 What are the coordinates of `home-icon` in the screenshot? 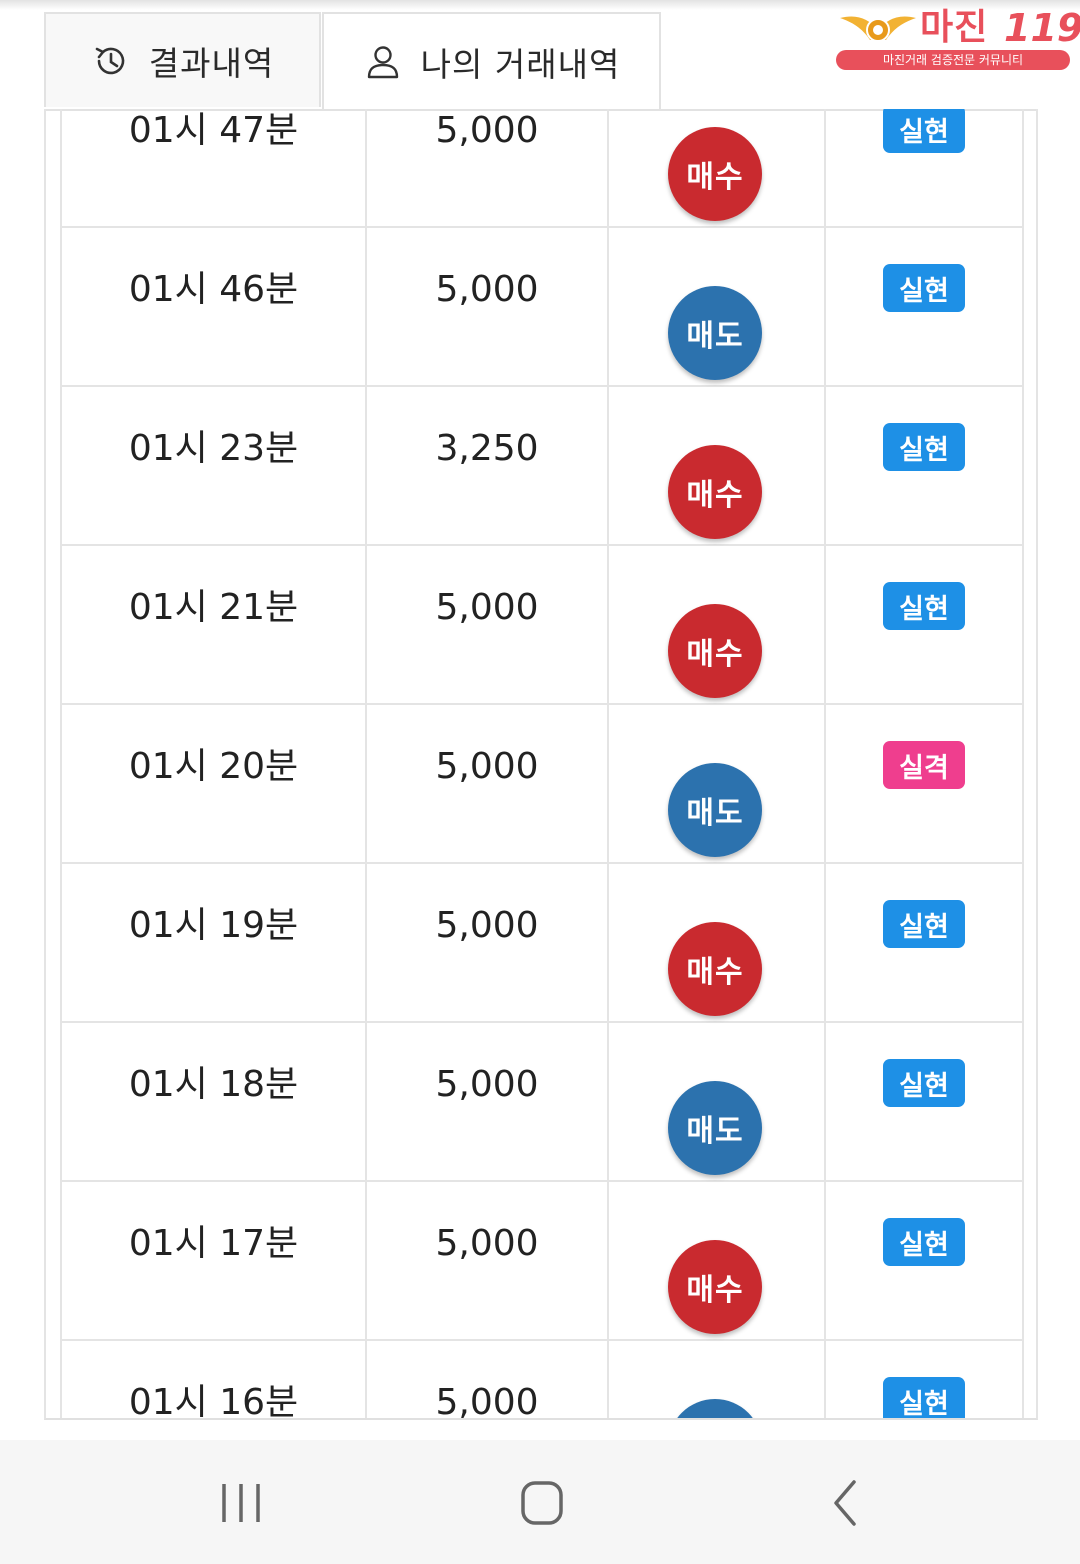 It's located at (542, 1503).